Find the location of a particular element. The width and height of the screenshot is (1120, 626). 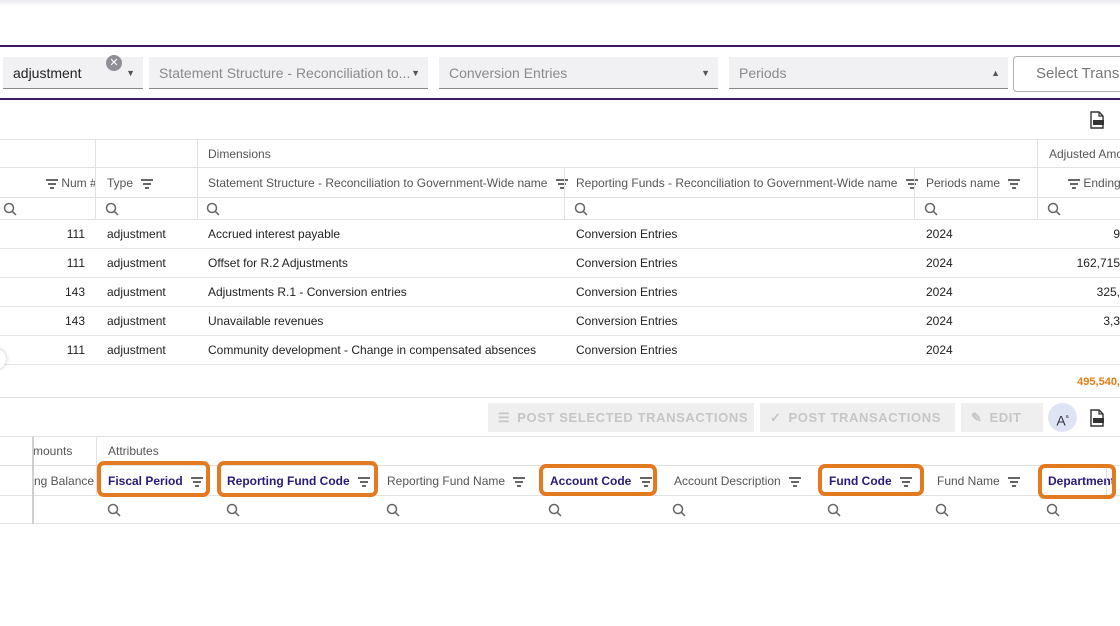

highlight-fund-code is located at coordinates (871, 480).